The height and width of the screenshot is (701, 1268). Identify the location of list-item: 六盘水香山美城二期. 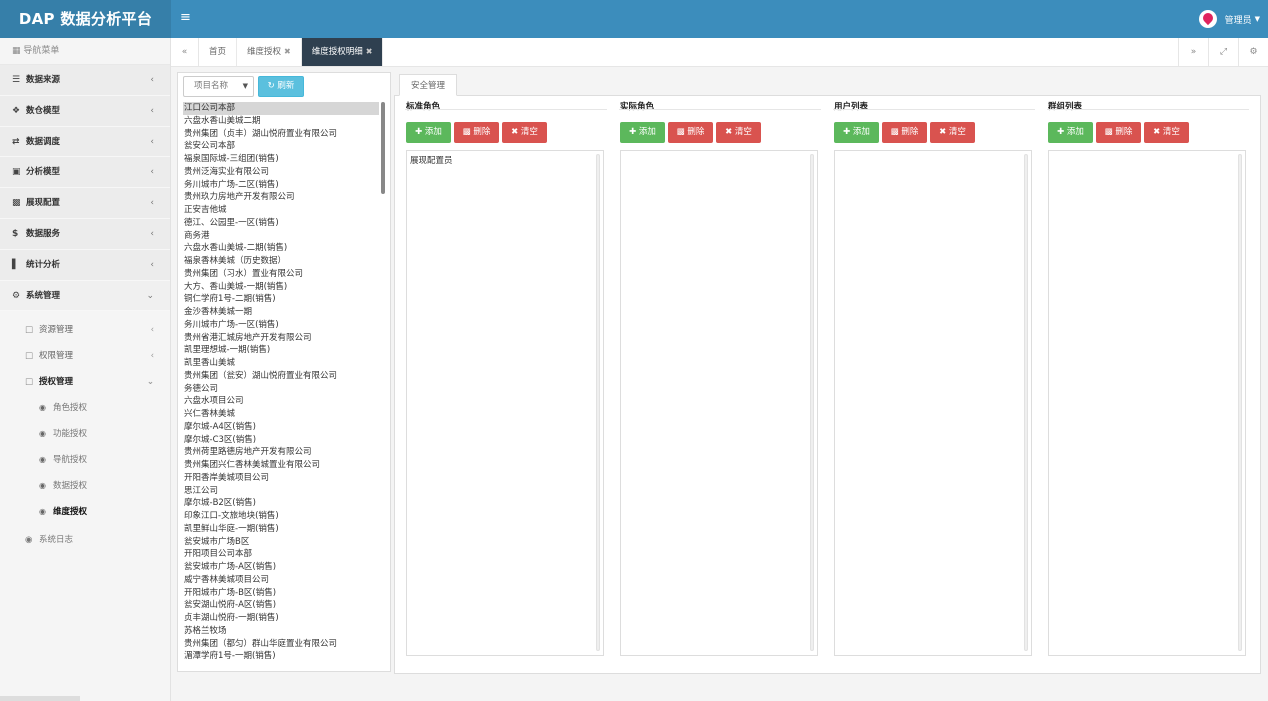
(281, 121).